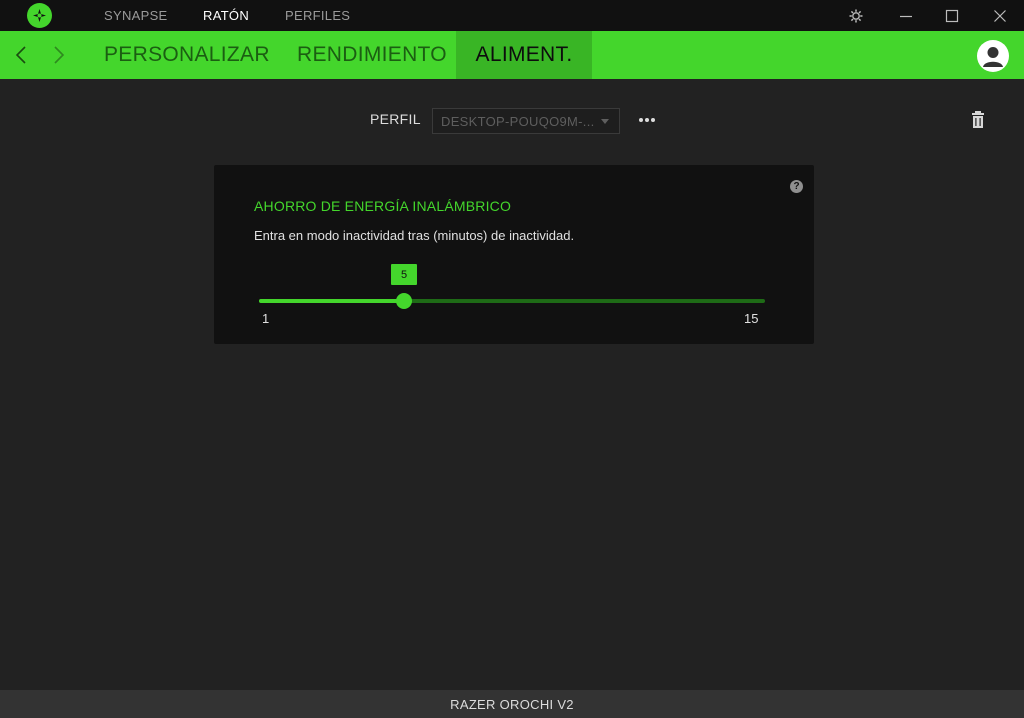  Describe the element at coordinates (647, 120) in the screenshot. I see `more-options-icon` at that location.